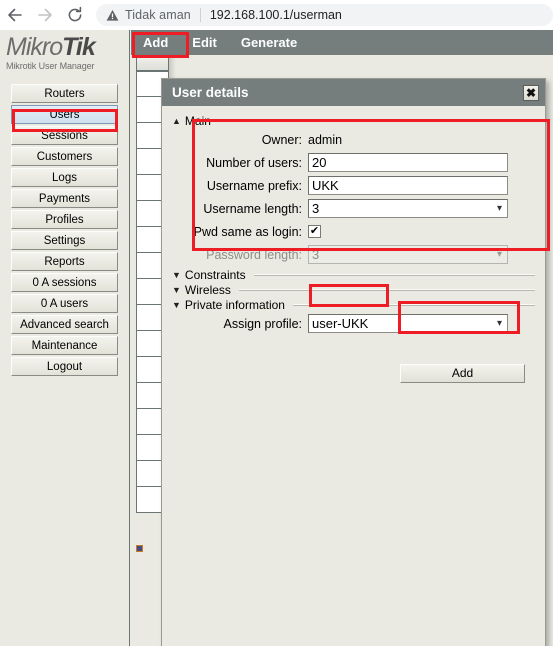 The image size is (553, 646). I want to click on sidebar-item-advanced-search: Advanced search, so click(64, 324).